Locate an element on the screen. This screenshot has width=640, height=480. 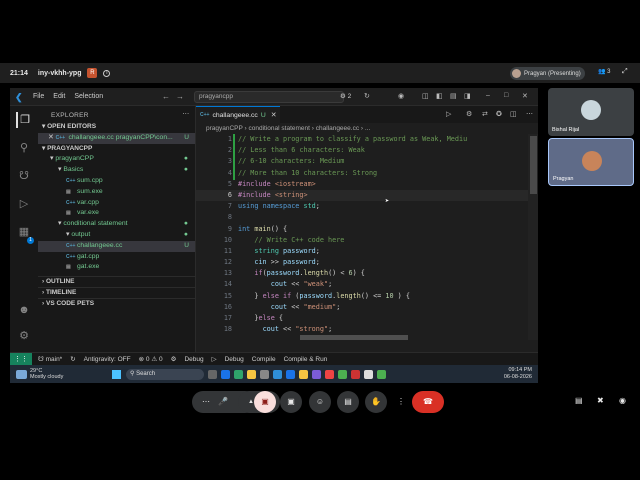
section-code-pets: › VS CODE PETS is located at coordinates (116, 303).